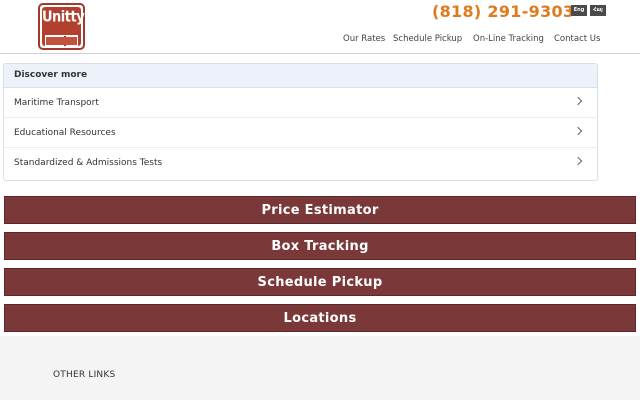 The image size is (640, 400). I want to click on unitty-logo: Unitty, so click(61, 26).